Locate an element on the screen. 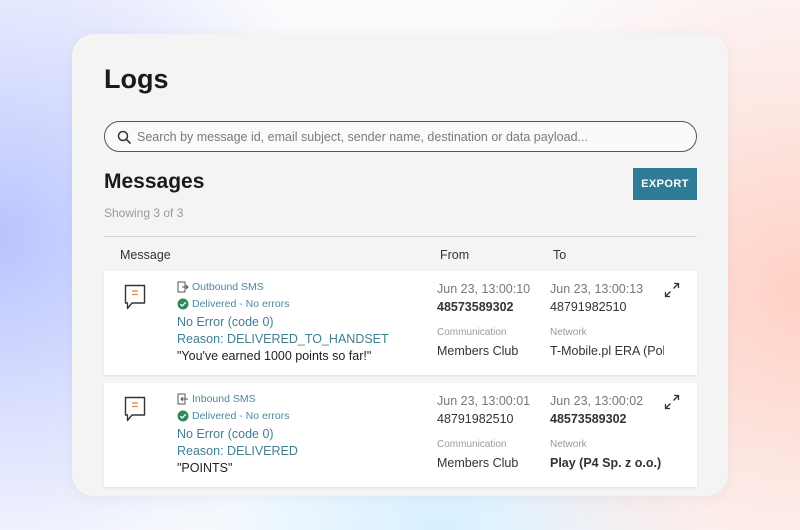 This screenshot has width=800, height=530. message-type-label: Inbound SMS is located at coordinates (224, 399).